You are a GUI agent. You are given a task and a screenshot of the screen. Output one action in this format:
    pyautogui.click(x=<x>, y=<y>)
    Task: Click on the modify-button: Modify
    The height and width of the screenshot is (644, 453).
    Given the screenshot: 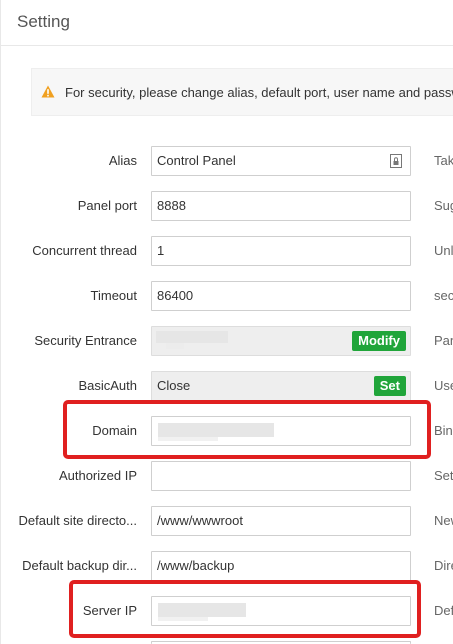 What is the action you would take?
    pyautogui.click(x=379, y=341)
    